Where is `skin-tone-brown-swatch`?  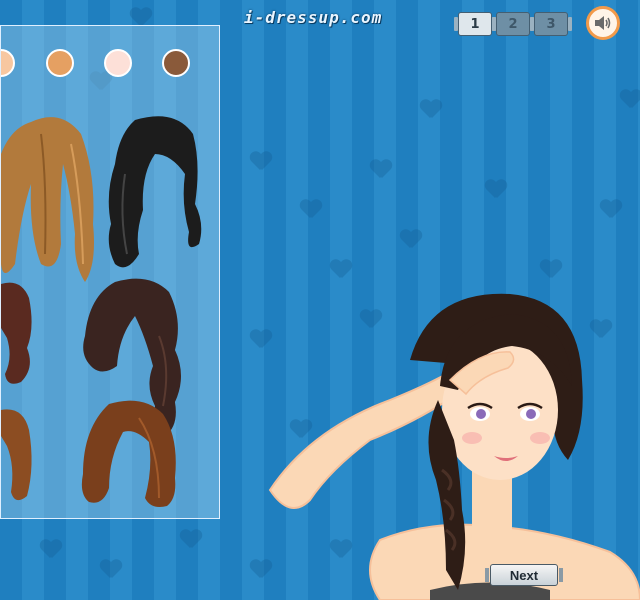 skin-tone-brown-swatch is located at coordinates (176, 63).